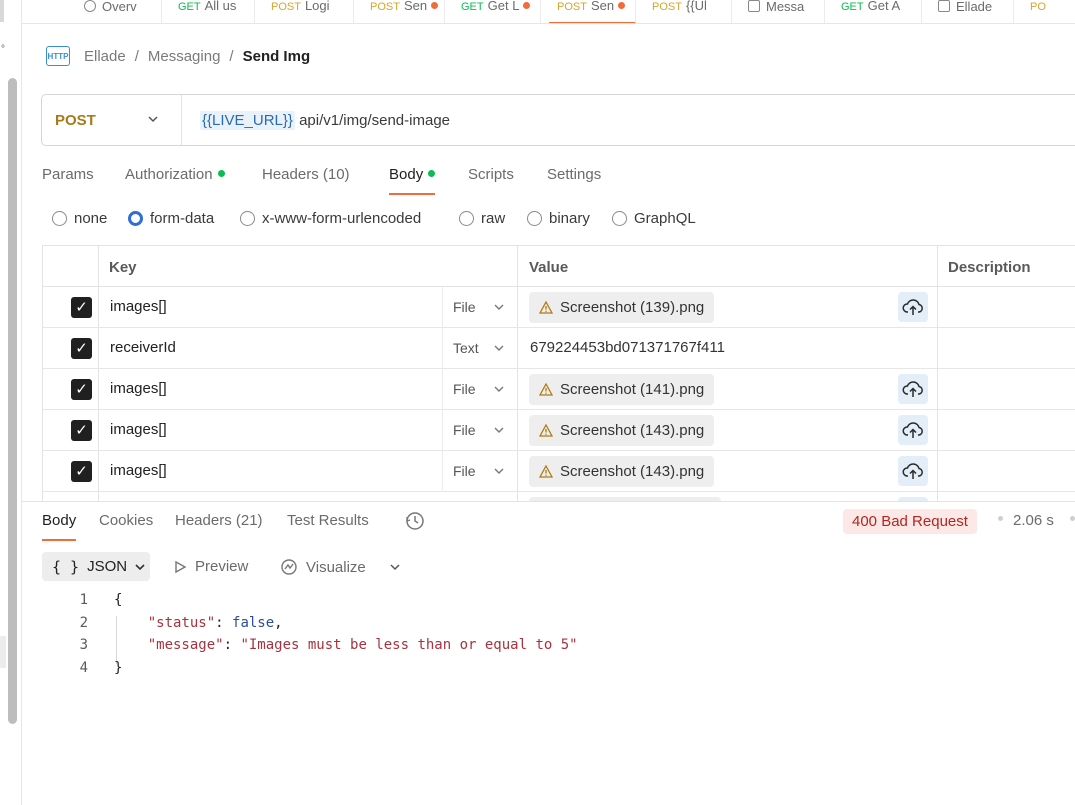 The width and height of the screenshot is (1075, 805). Describe the element at coordinates (306, 180) in the screenshot. I see `tab-headers: Headers (10)` at that location.